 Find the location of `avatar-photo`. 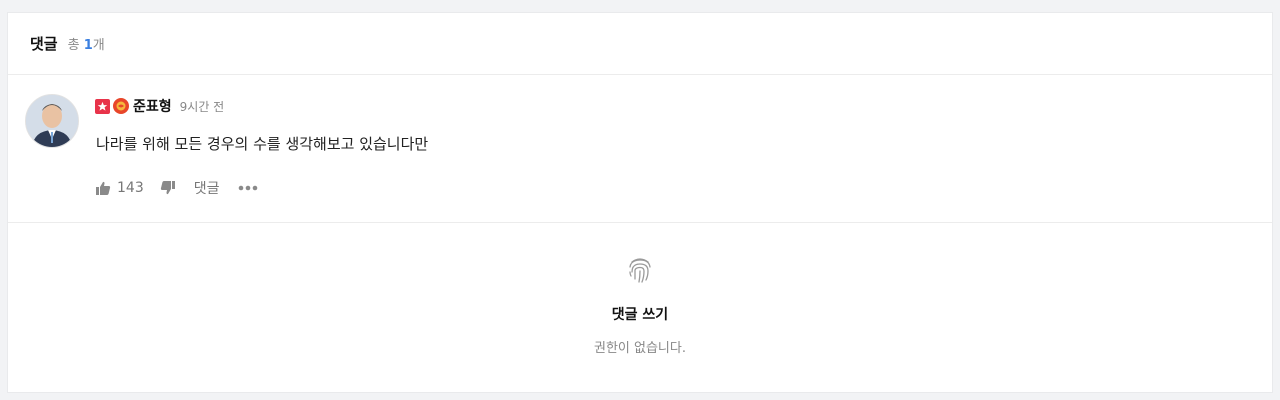

avatar-photo is located at coordinates (52, 121).